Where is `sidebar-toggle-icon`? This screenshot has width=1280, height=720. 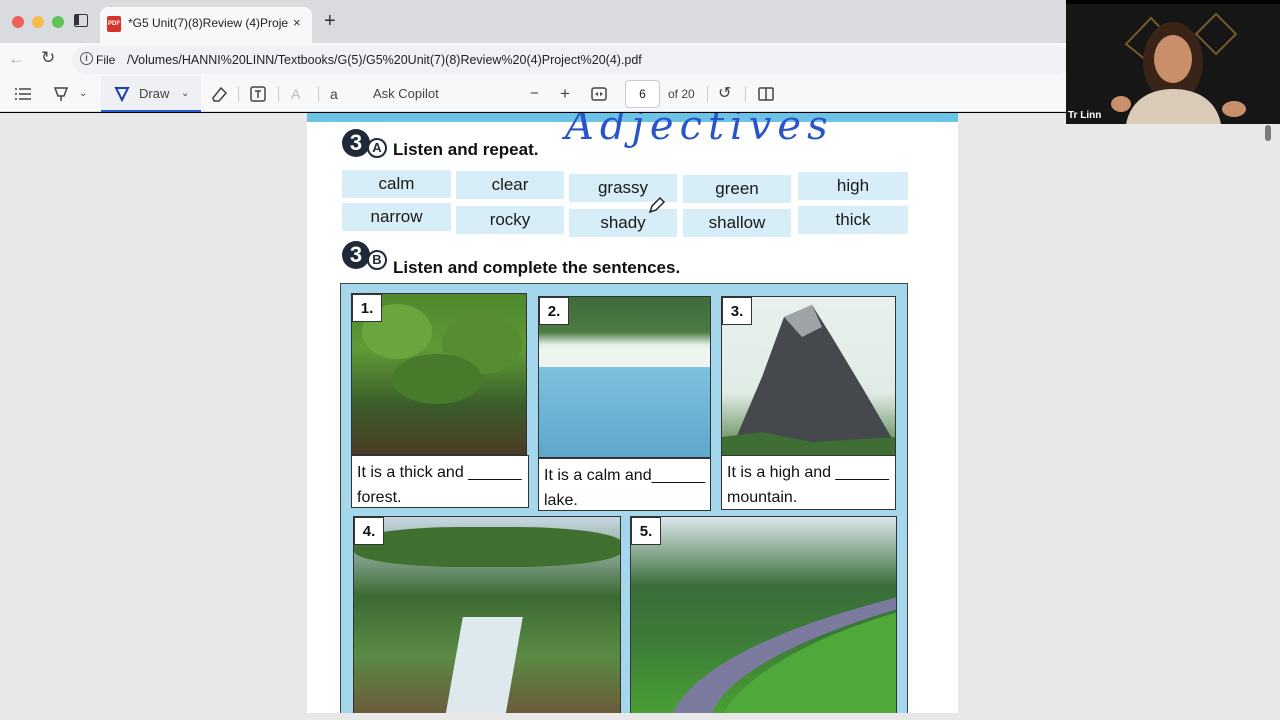 sidebar-toggle-icon is located at coordinates (81, 20).